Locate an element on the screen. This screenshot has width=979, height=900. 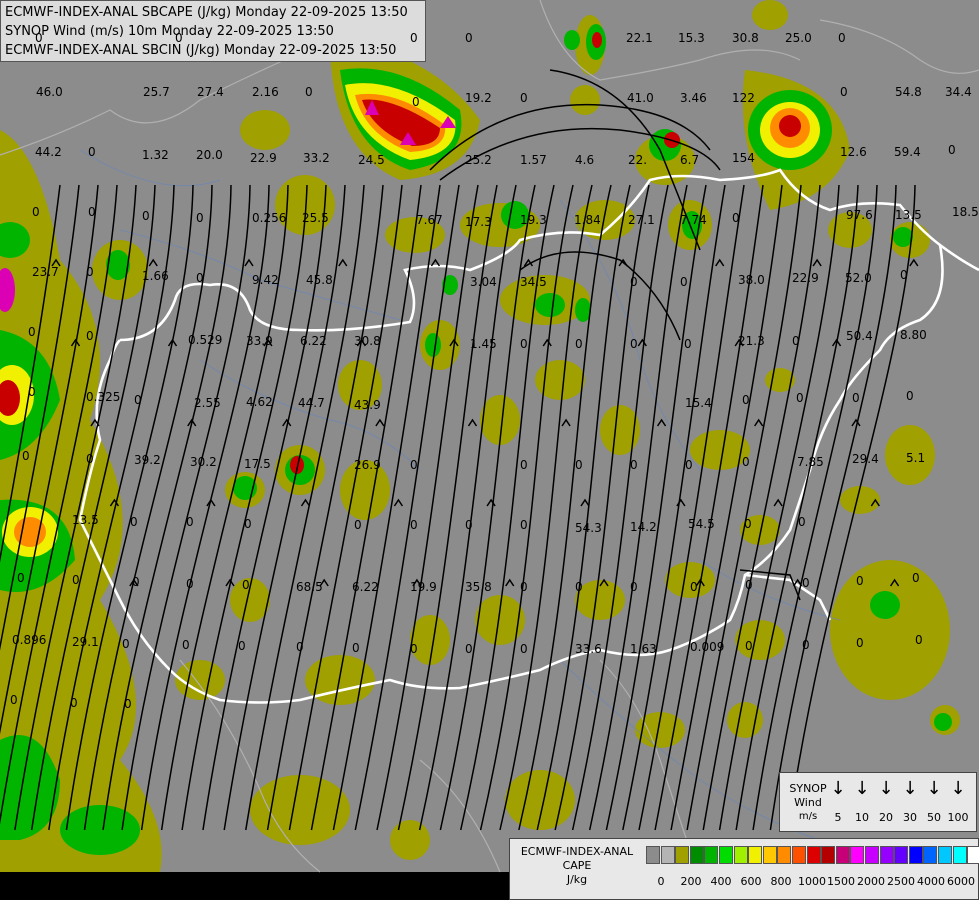
cape-value-label: 15.4 is located at coordinates (698, 403).